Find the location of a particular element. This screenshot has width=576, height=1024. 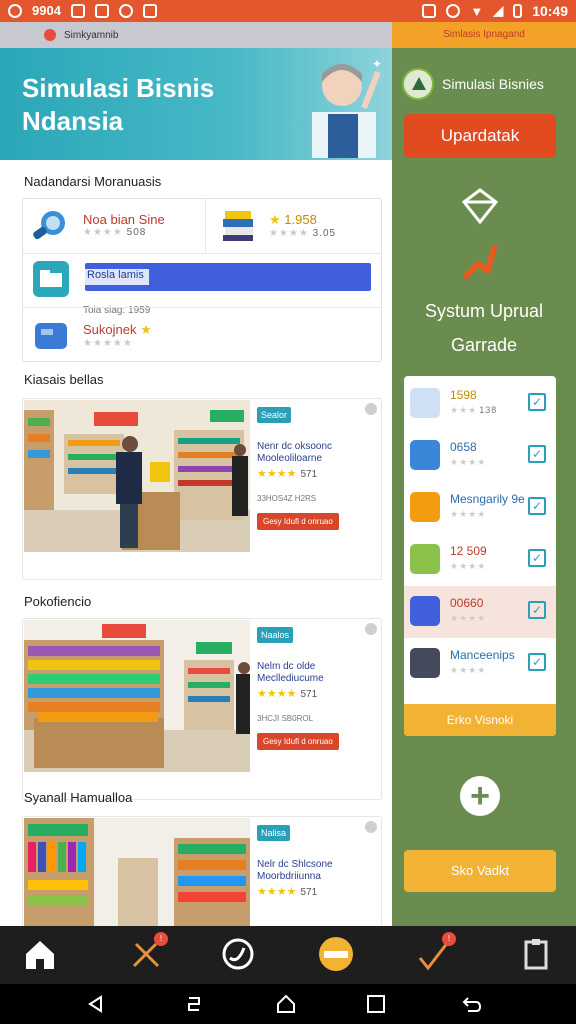

system-navigation is located at coordinates (288, 1004).